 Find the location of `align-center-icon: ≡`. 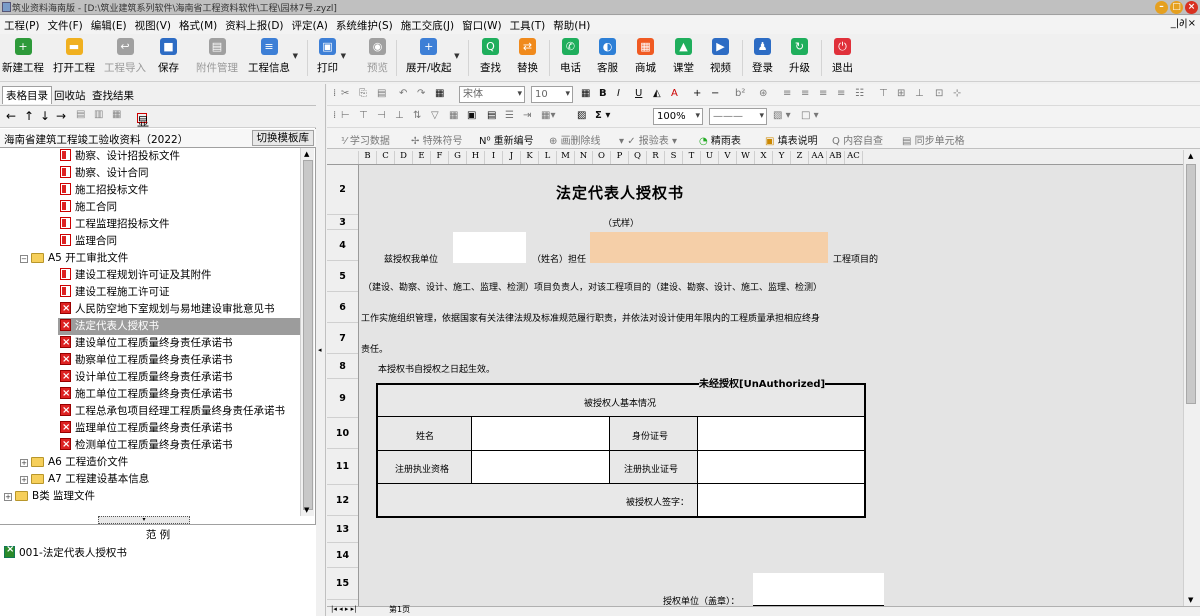

align-center-icon: ≡ is located at coordinates (805, 93).